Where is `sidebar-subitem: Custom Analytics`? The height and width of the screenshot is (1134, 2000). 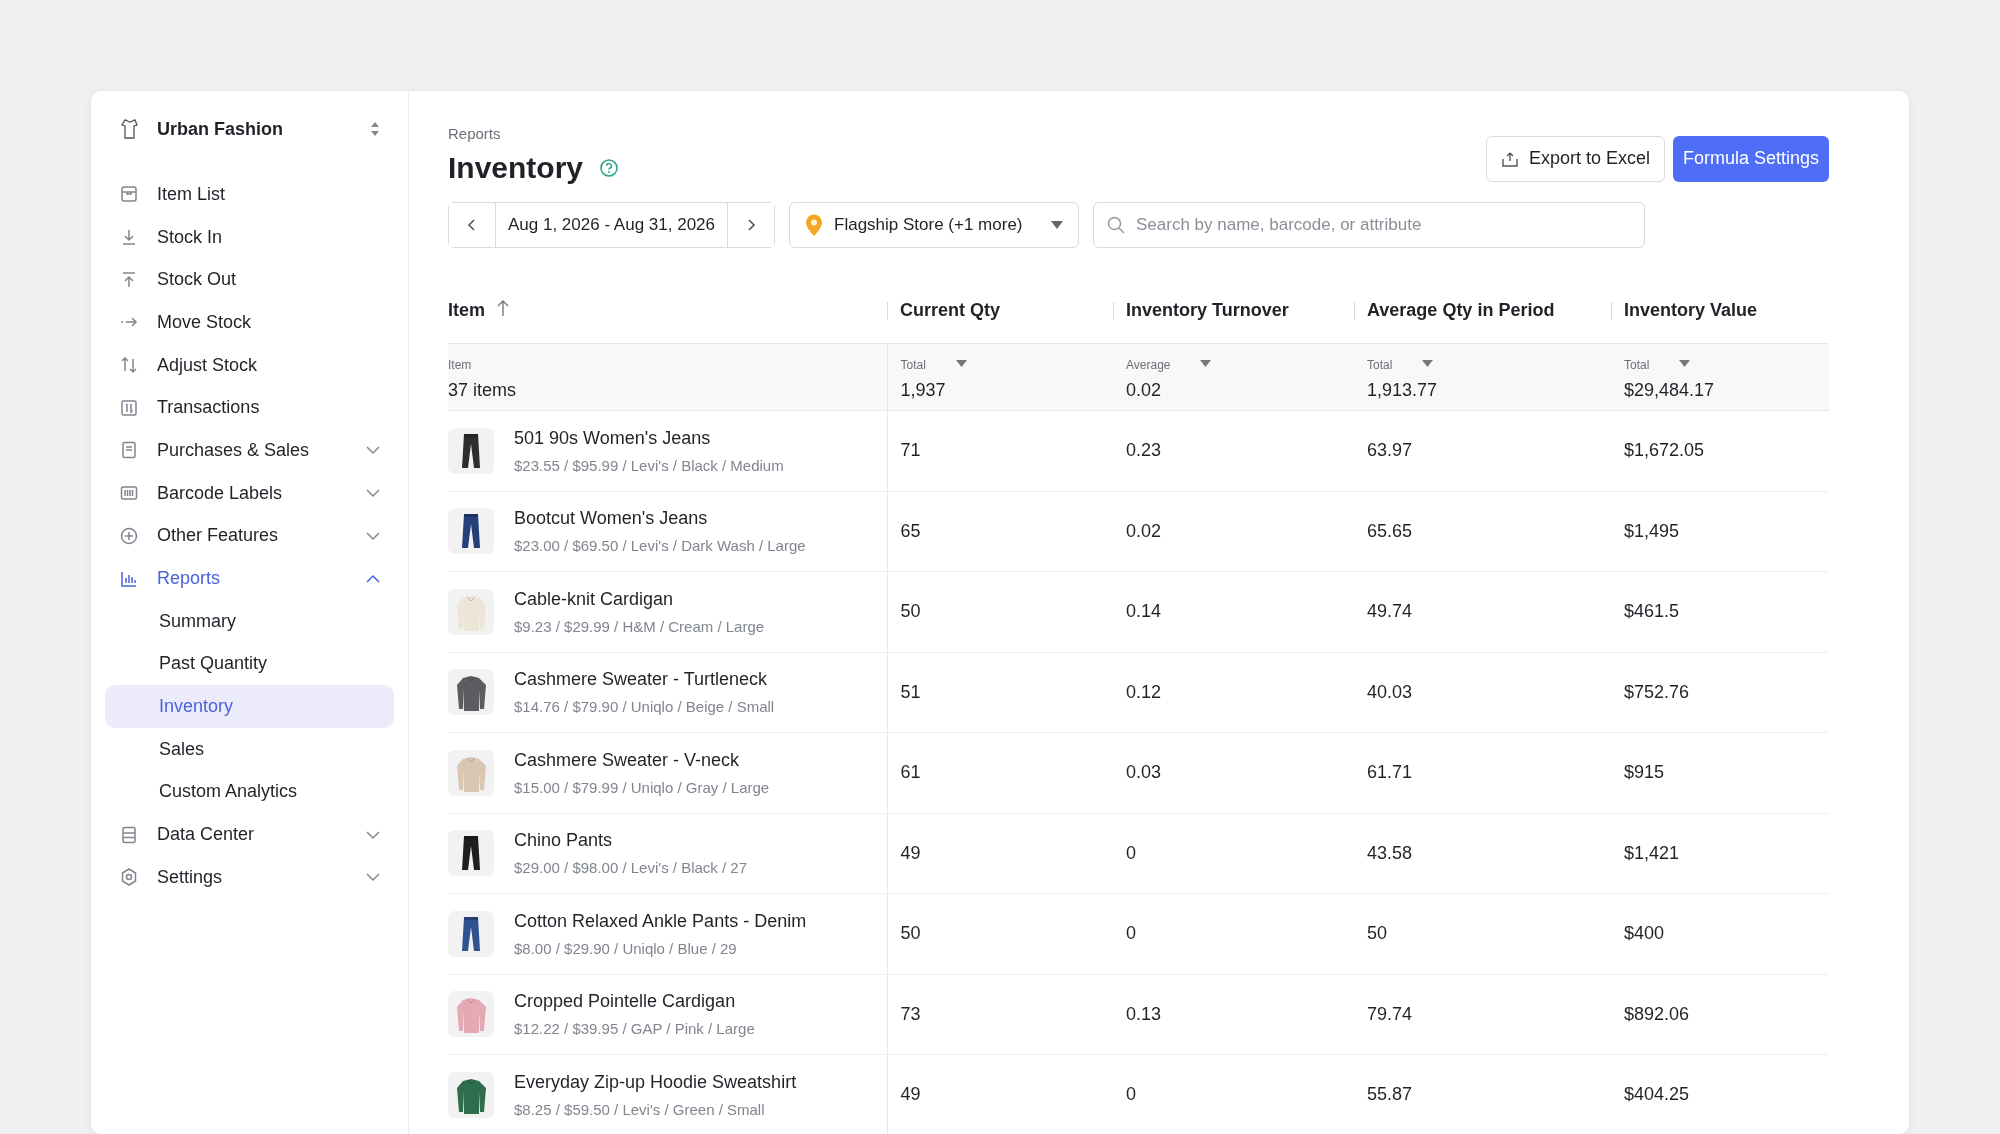
sidebar-subitem: Custom Analytics is located at coordinates (249, 792).